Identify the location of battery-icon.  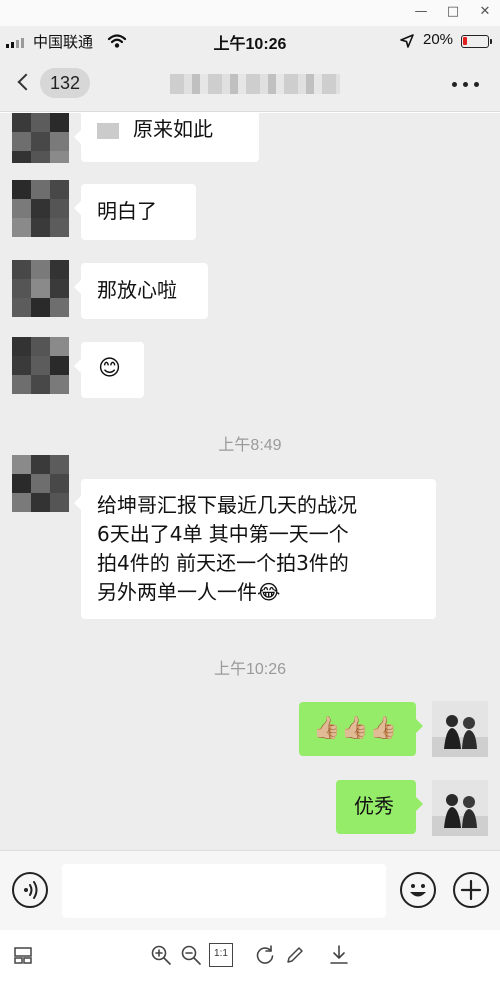
(476, 41).